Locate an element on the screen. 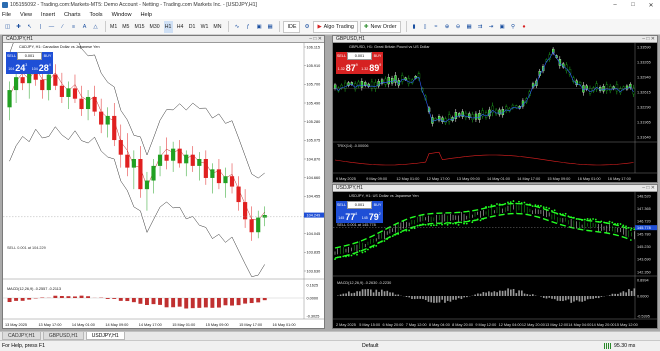  strategy-tester-icon: ⚙ is located at coordinates (306, 27).